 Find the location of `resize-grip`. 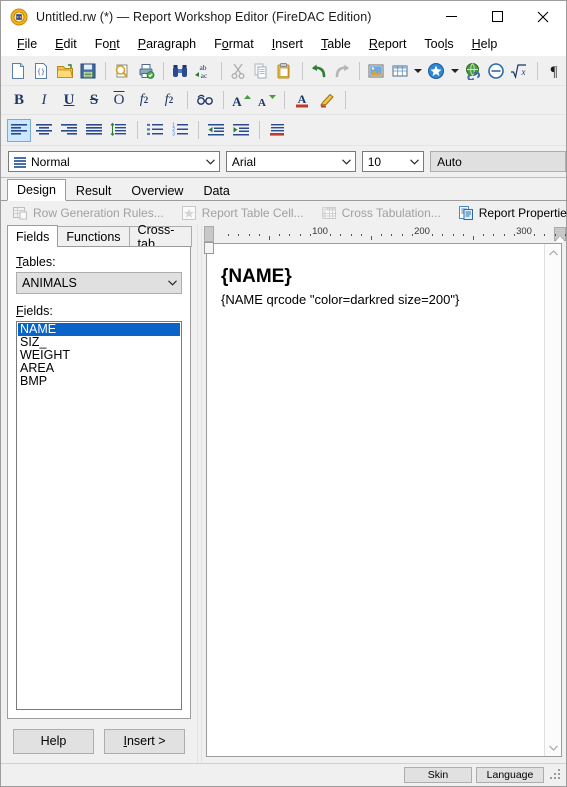

resize-grip is located at coordinates (556, 775).